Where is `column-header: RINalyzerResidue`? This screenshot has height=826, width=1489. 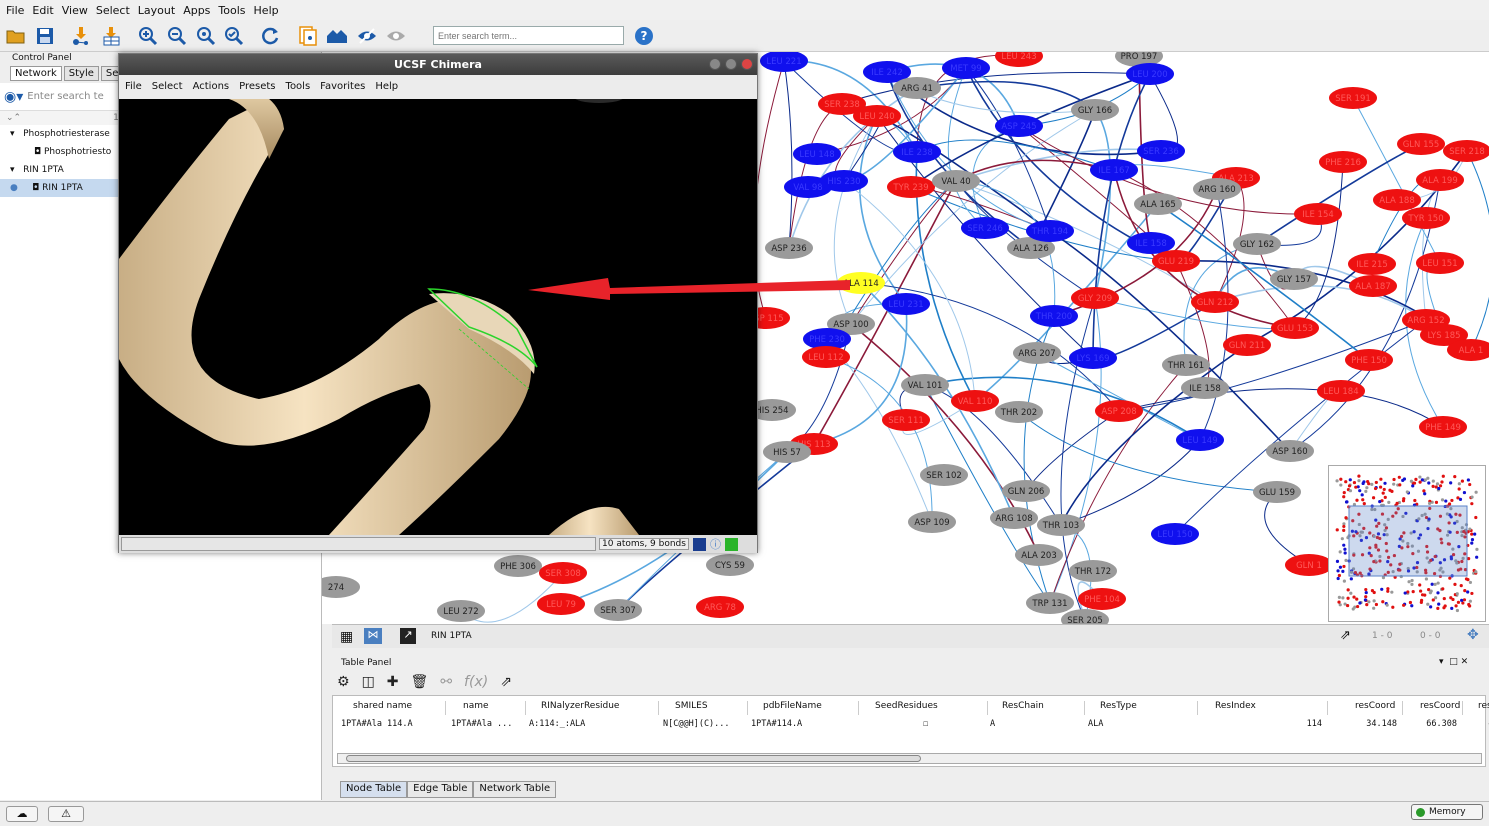
column-header: RINalyzerResidue is located at coordinates (594, 708).